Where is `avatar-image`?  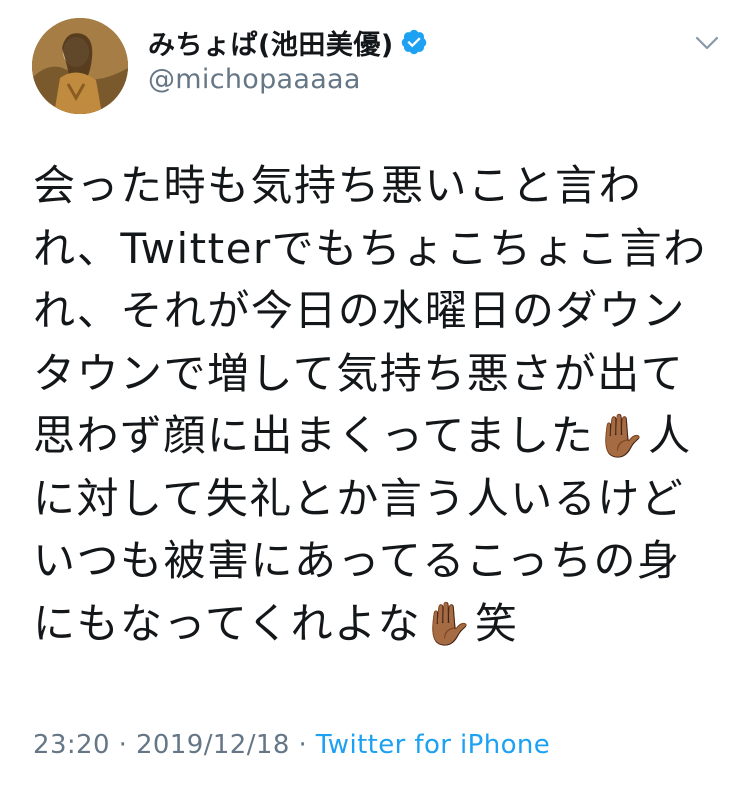 avatar-image is located at coordinates (80, 66).